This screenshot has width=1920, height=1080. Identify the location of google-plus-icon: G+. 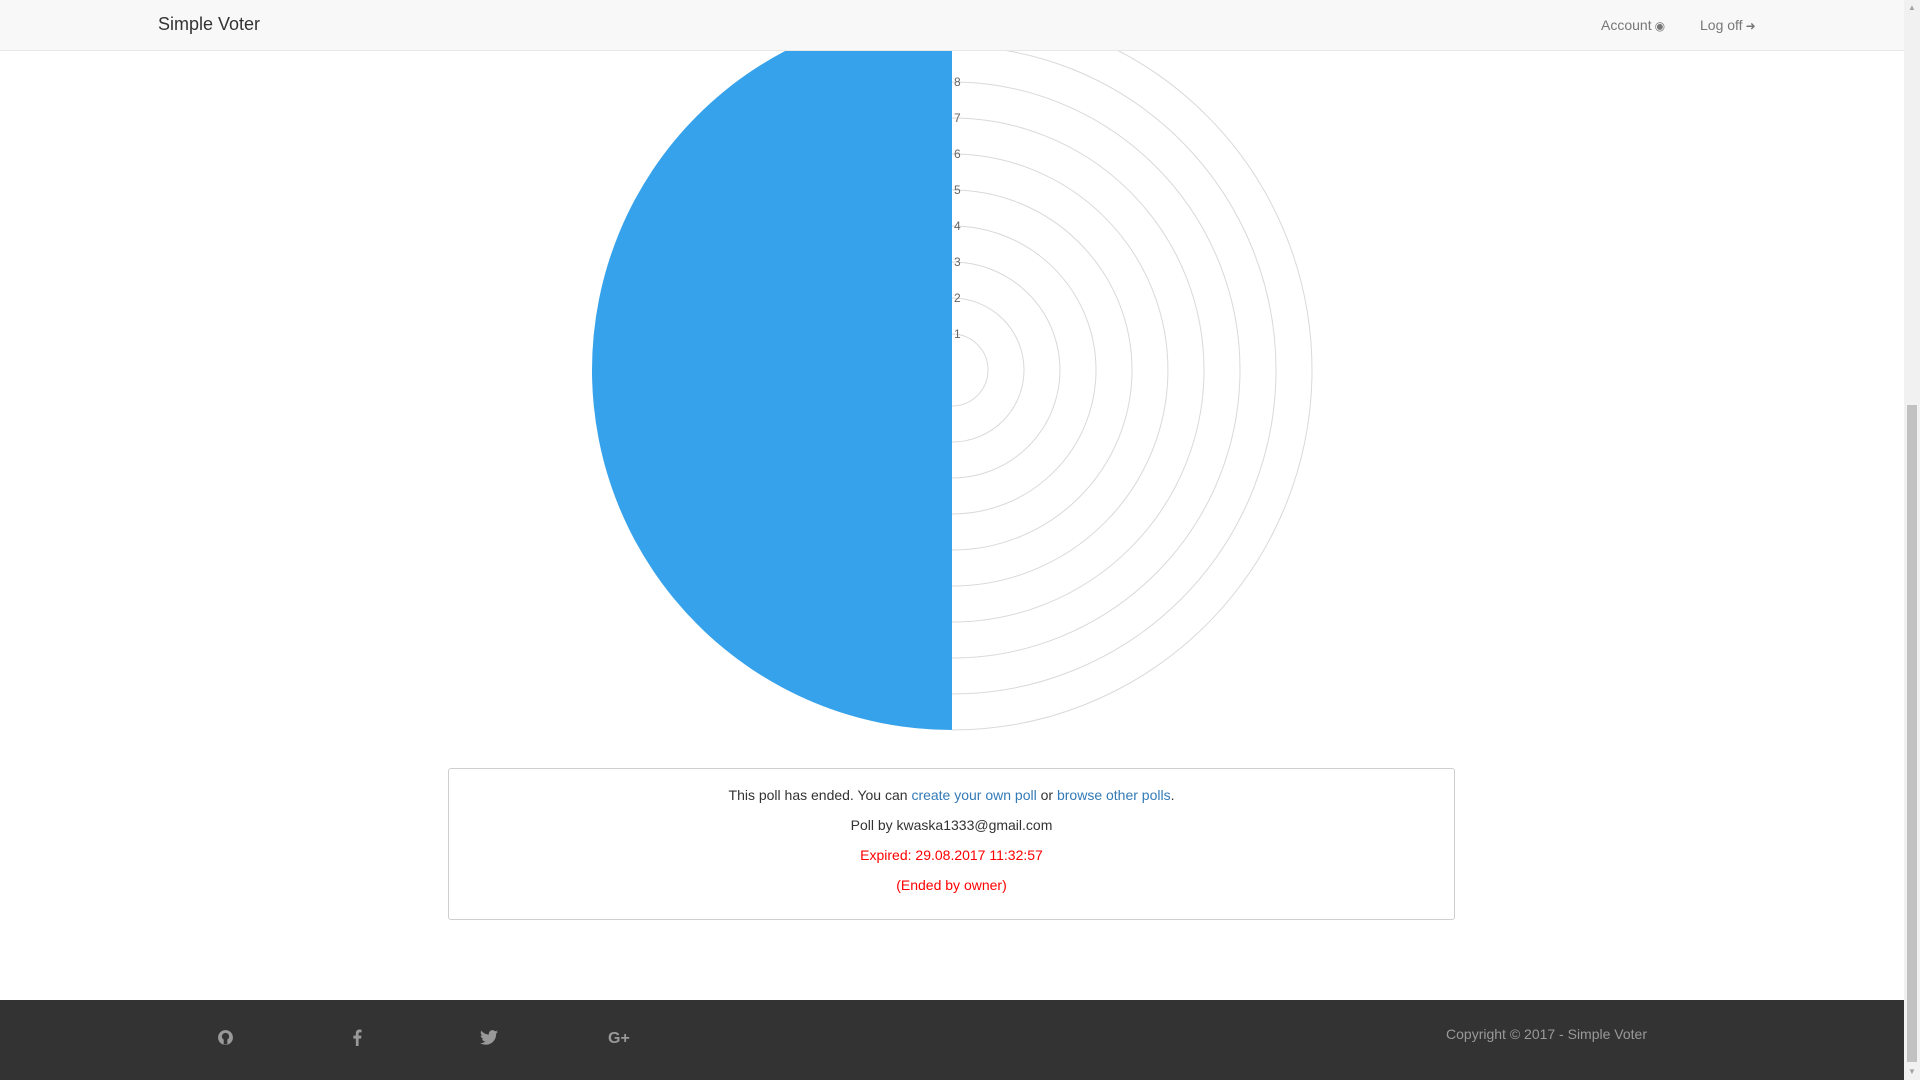
(621, 1037).